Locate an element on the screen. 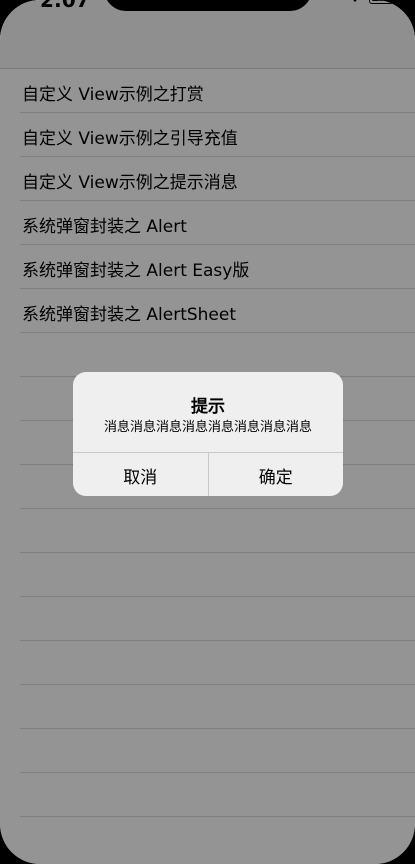 The image size is (415, 864). cancel-button: 取消 is located at coordinates (141, 474).